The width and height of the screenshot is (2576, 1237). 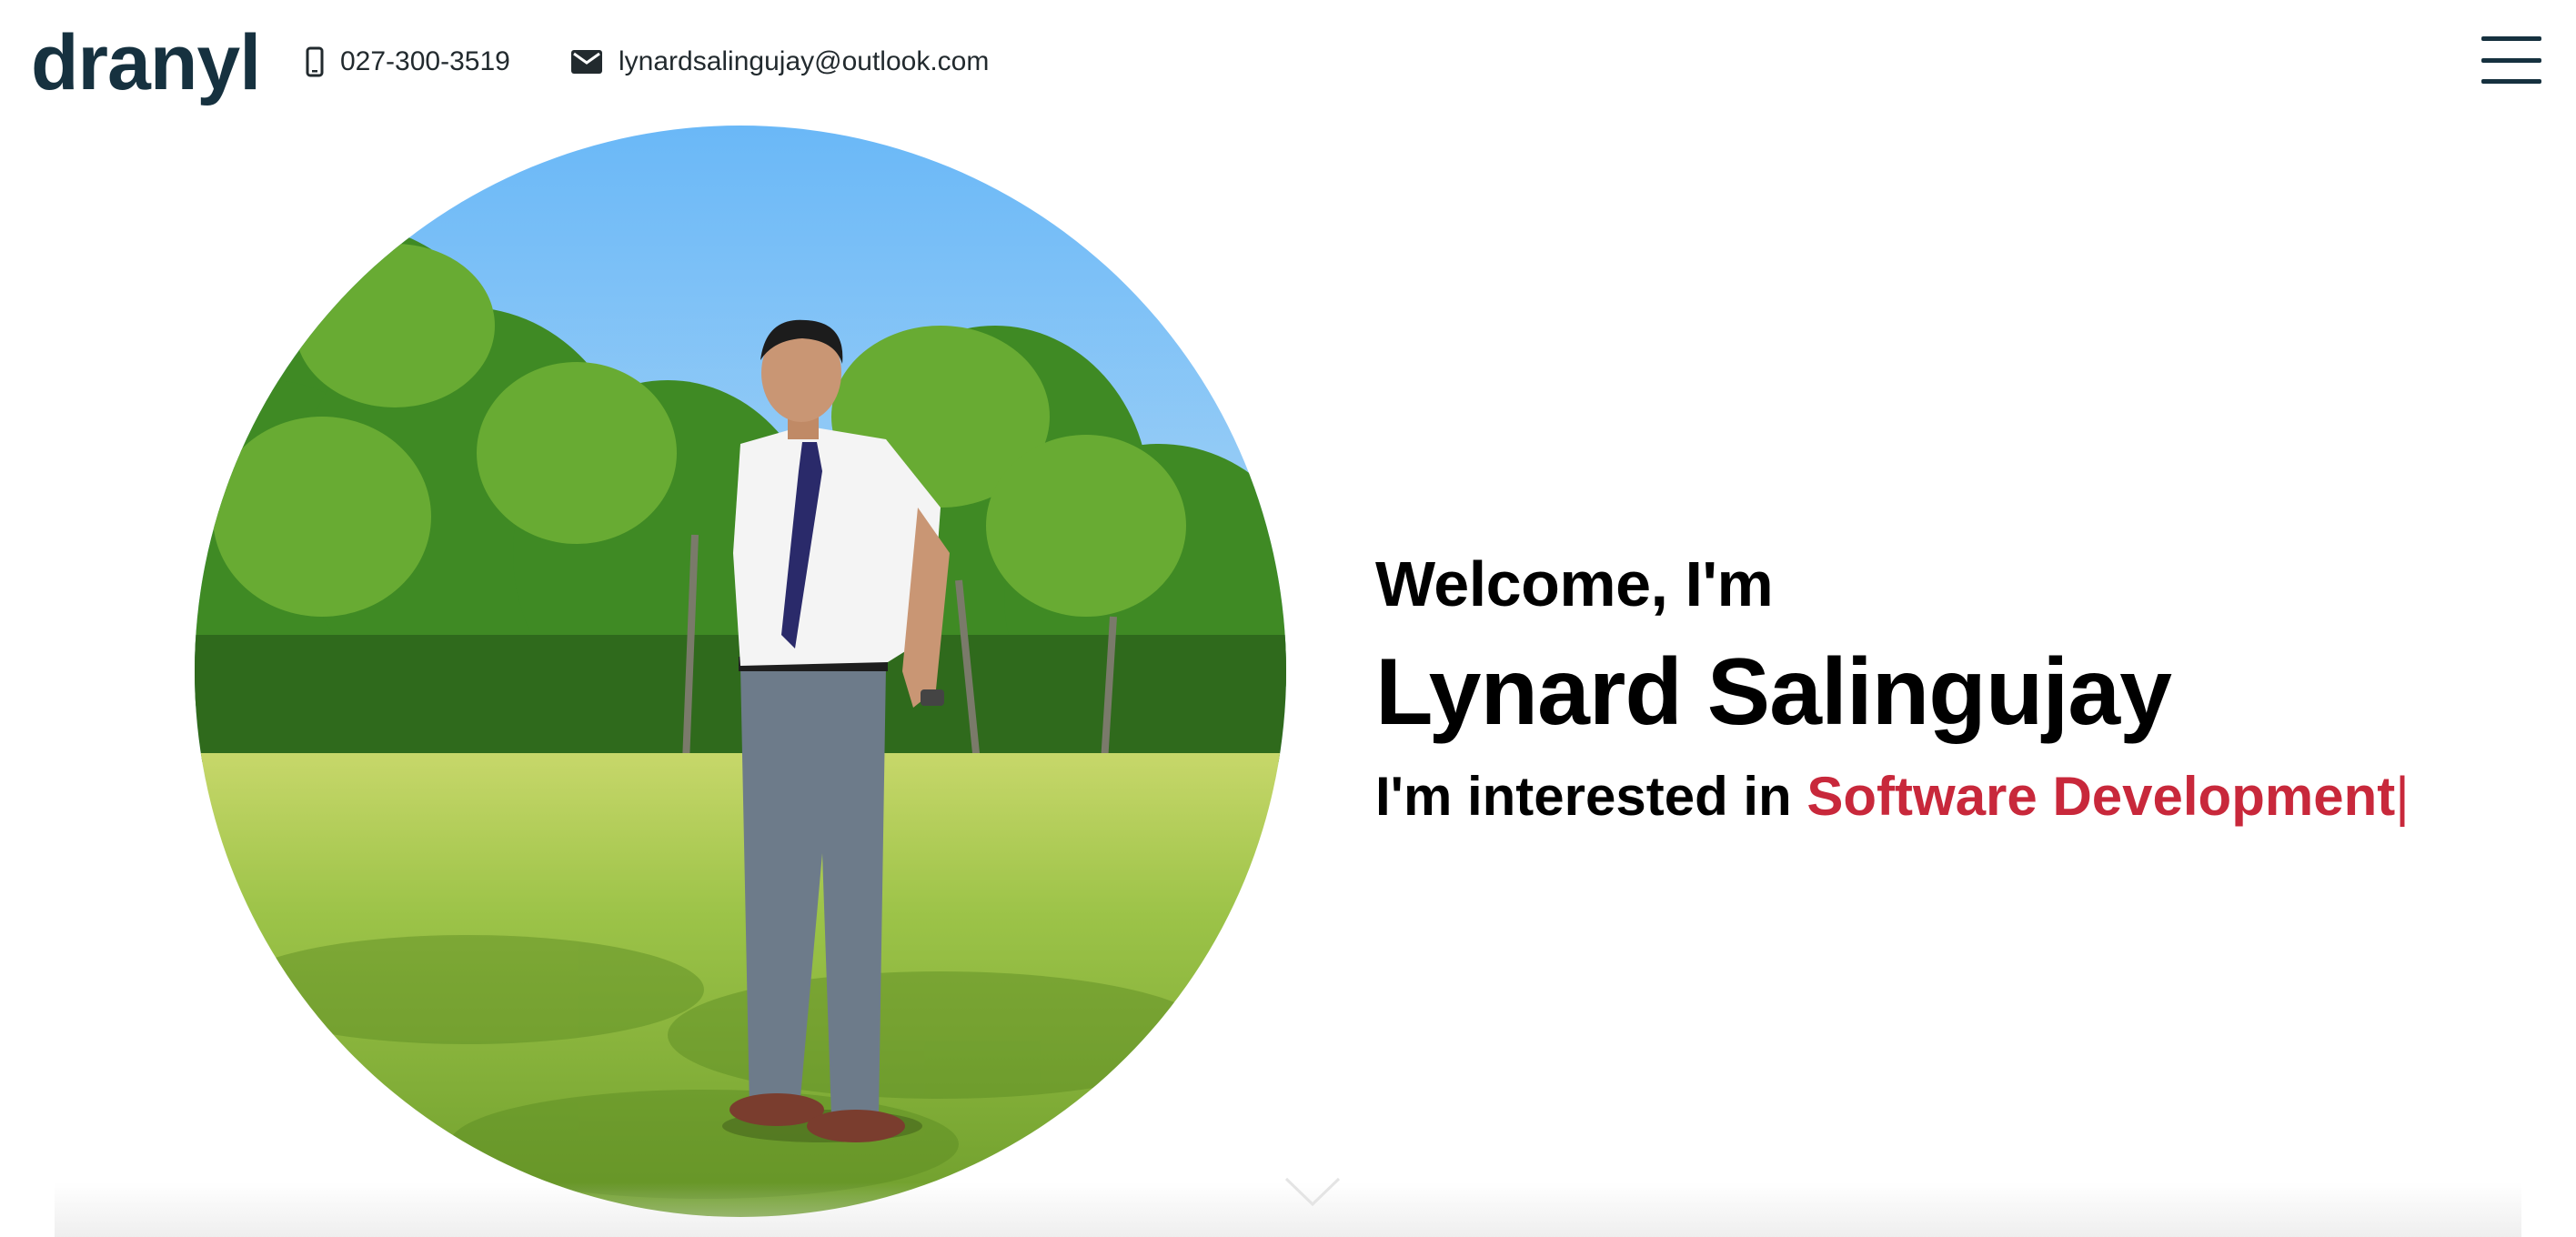 I want to click on menu-bar-middle, so click(x=2511, y=60).